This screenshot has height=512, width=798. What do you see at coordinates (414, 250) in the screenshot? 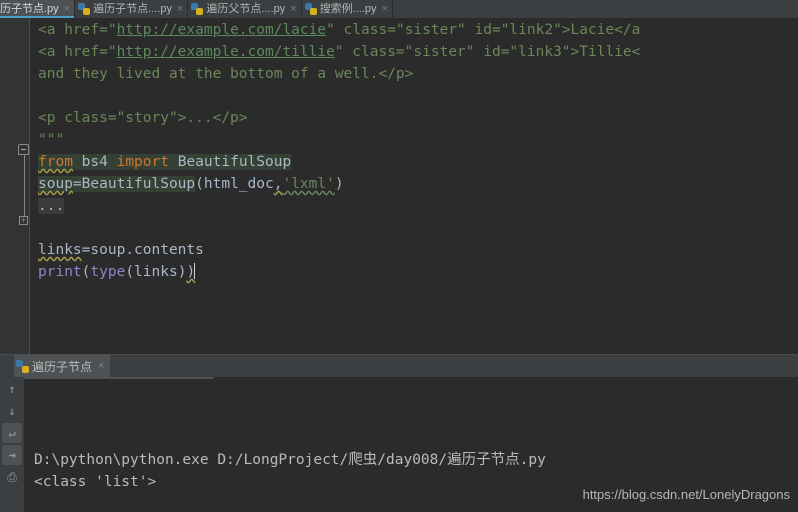
I see `code-line: links=soup.contents` at bounding box center [414, 250].